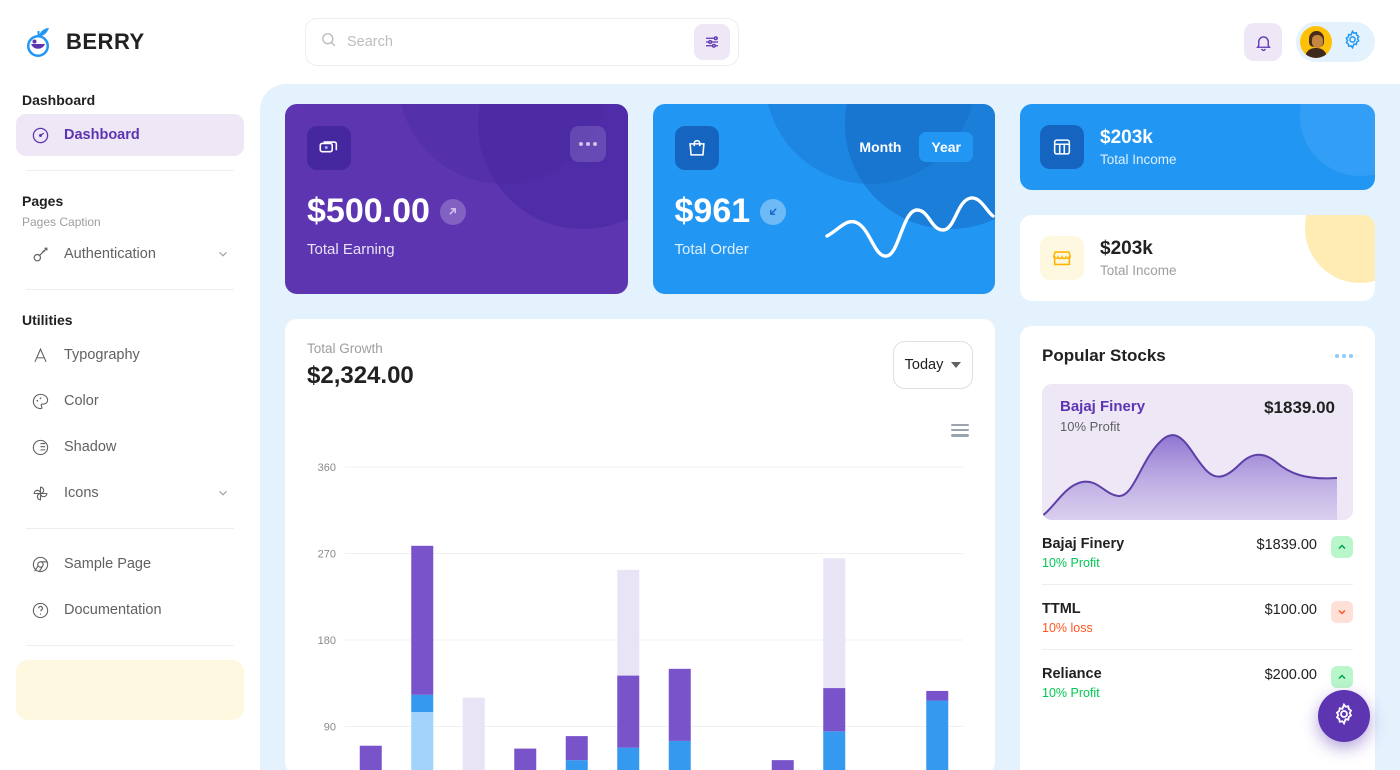 This screenshot has width=1400, height=770. Describe the element at coordinates (327, 555) in the screenshot. I see `svg-text: 270` at that location.